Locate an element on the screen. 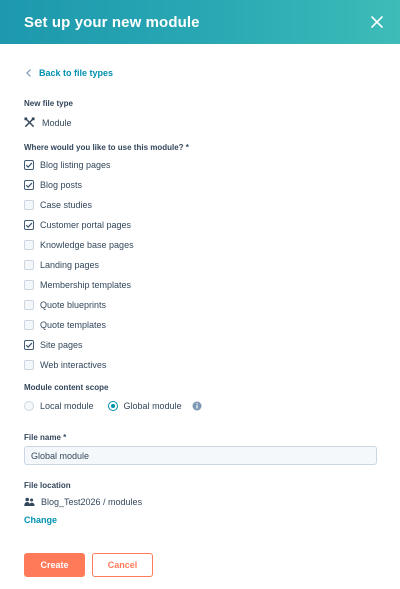  scope-radio-group: Local module Global module is located at coordinates (113, 406).